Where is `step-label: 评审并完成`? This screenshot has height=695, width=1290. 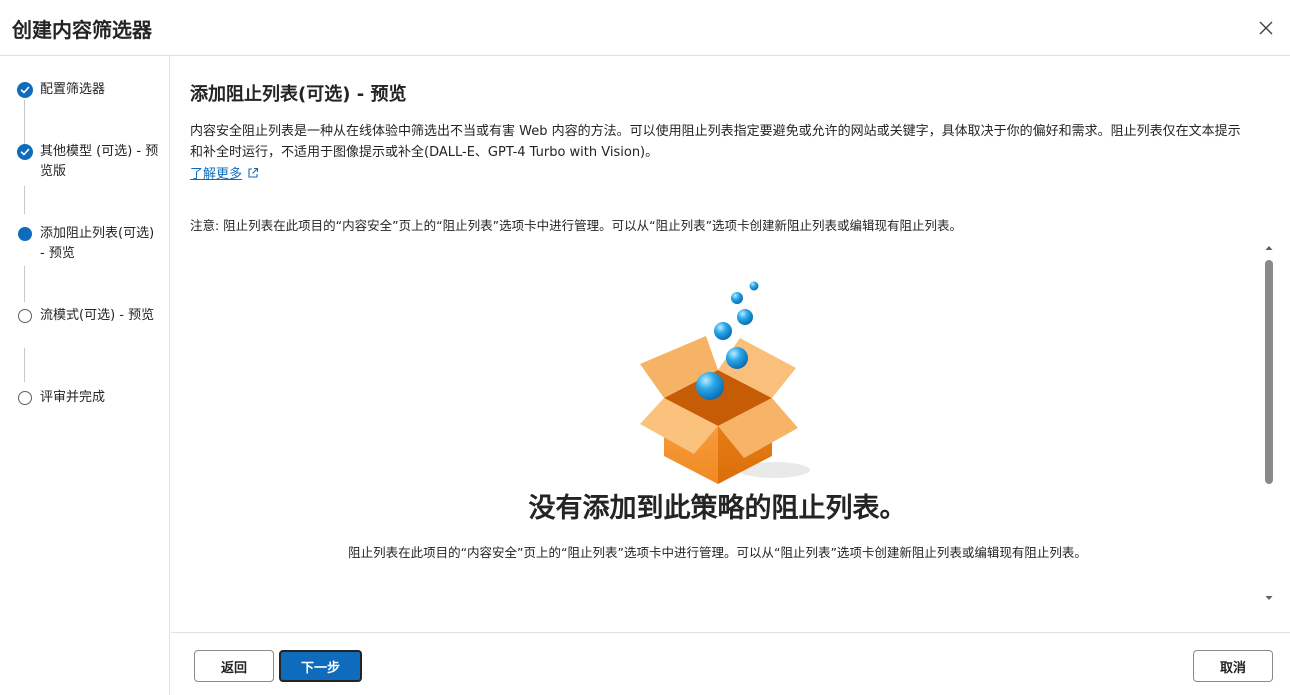
step-label: 评审并完成 is located at coordinates (73, 397).